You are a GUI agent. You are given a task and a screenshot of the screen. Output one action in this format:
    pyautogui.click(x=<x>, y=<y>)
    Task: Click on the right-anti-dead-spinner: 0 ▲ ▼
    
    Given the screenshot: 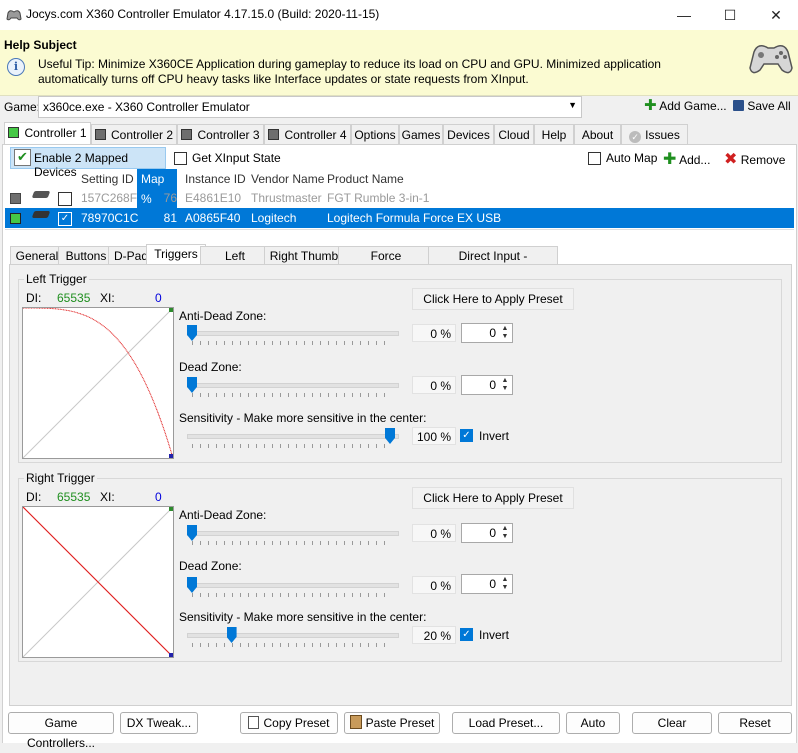 What is the action you would take?
    pyautogui.click(x=487, y=533)
    